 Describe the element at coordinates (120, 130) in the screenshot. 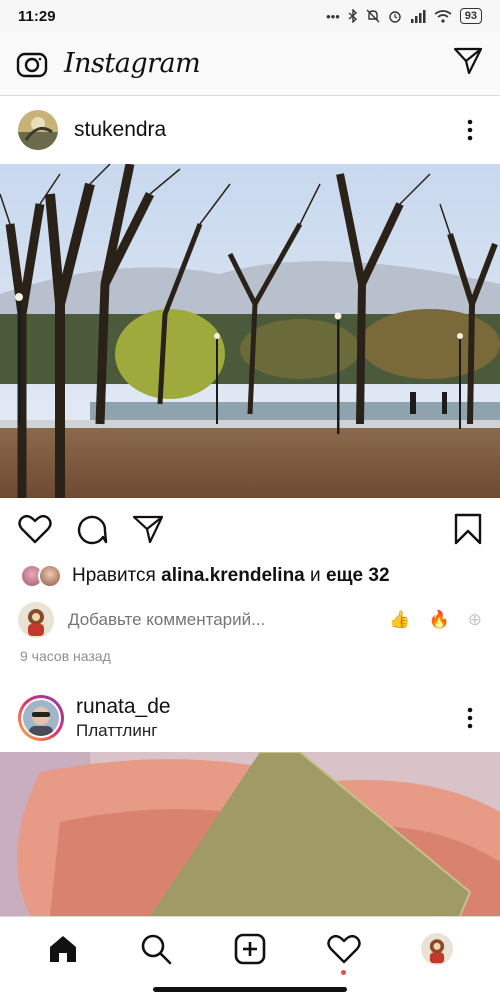

I see `post-username: stukendra` at that location.